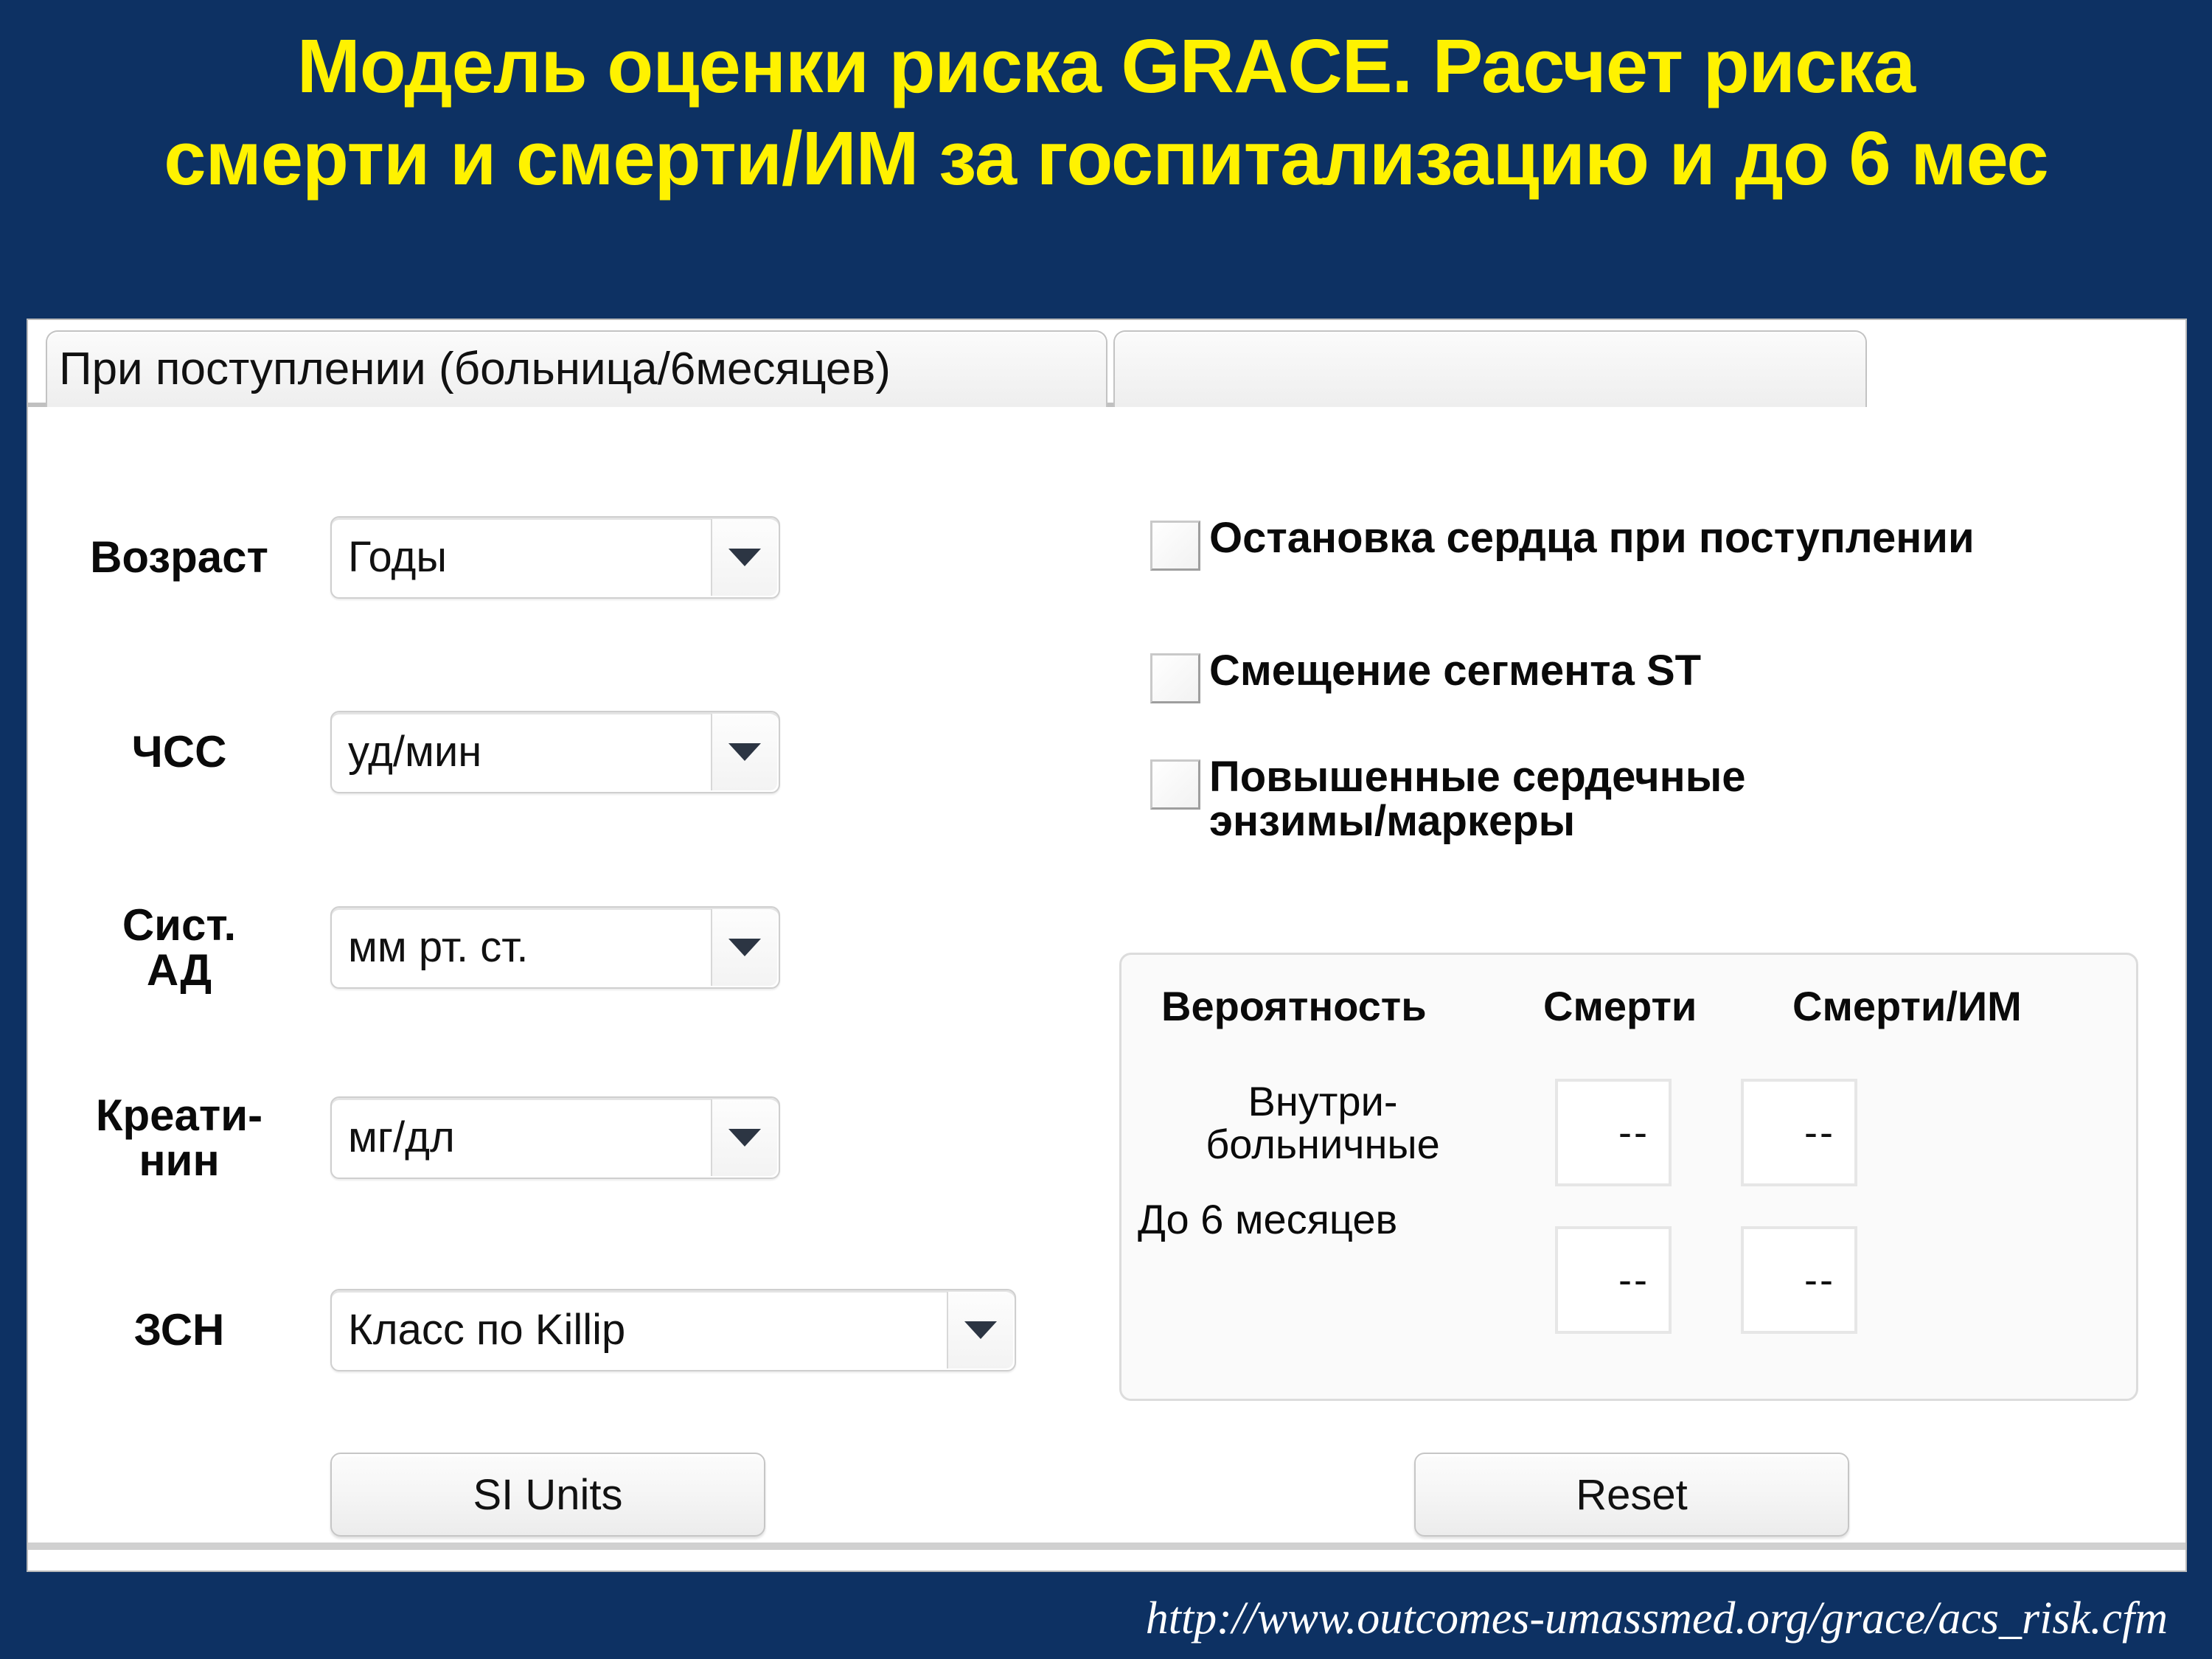 The height and width of the screenshot is (1659, 2212). I want to click on label-systolic-bp: Сист. АД, so click(179, 947).